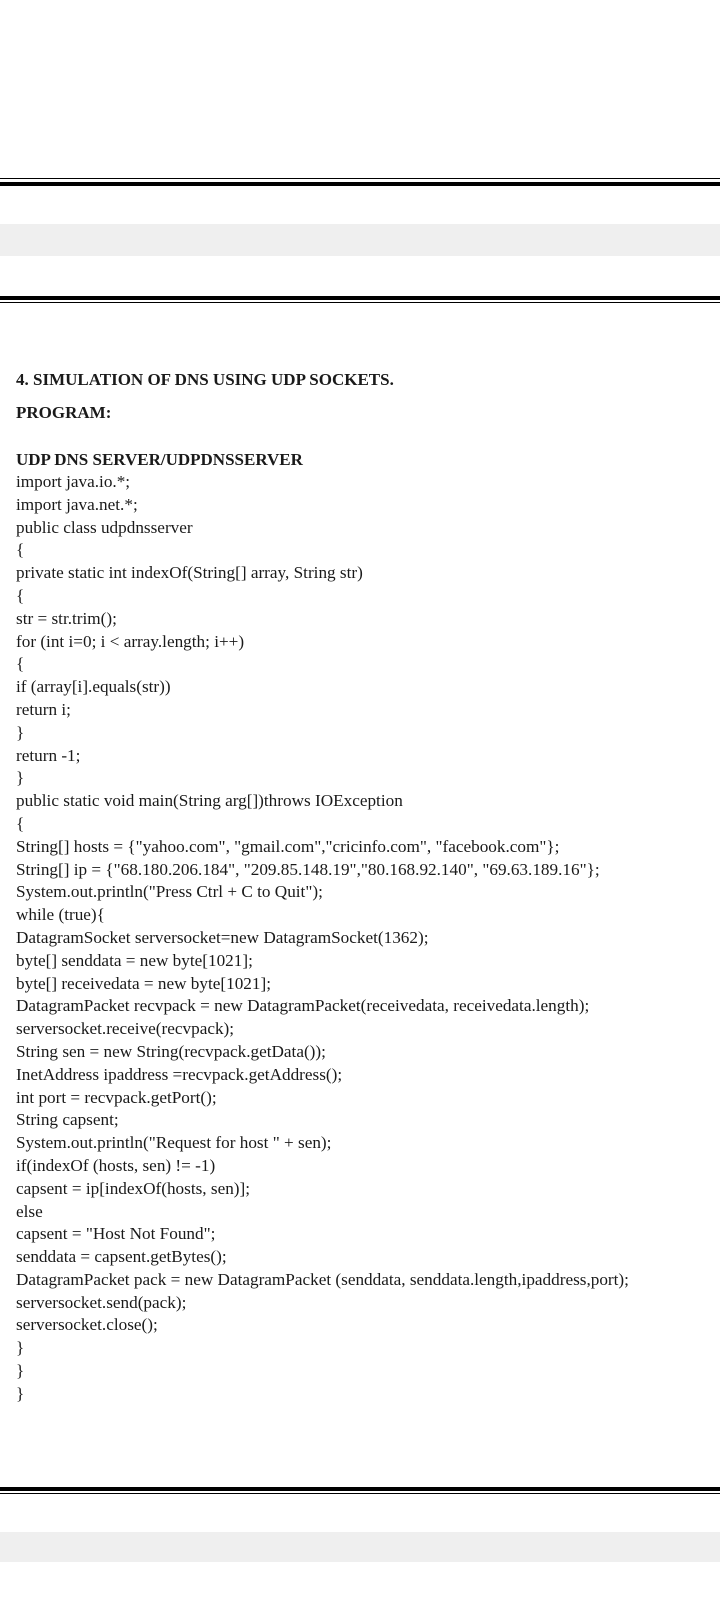  Describe the element at coordinates (133, 1188) in the screenshot. I see `code-line: capsent = ip[indexOf(hosts, sen)];` at that location.